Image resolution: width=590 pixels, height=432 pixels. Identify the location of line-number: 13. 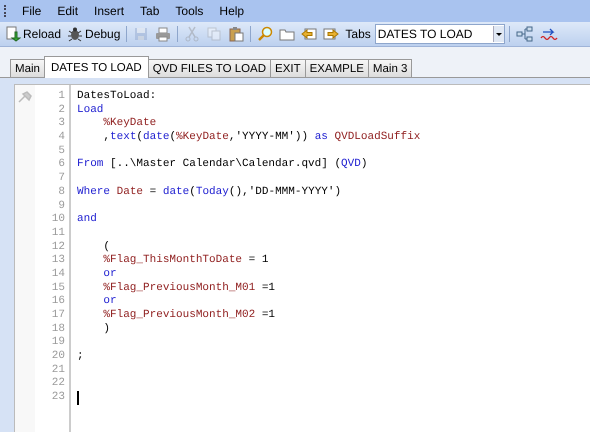
(57, 261).